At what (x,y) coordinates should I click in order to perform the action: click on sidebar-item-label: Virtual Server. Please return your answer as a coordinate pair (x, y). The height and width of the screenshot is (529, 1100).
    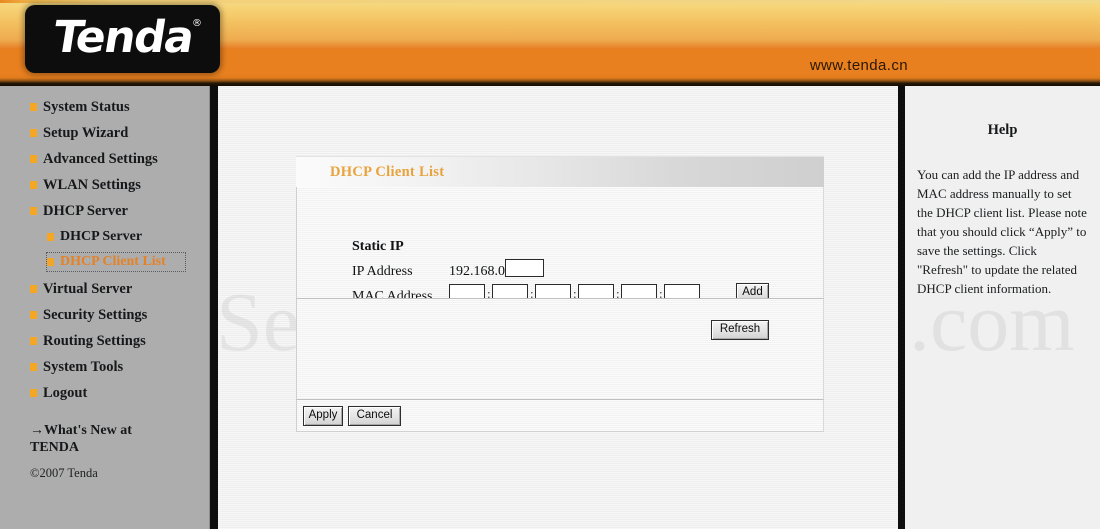
    Looking at the image, I should click on (88, 289).